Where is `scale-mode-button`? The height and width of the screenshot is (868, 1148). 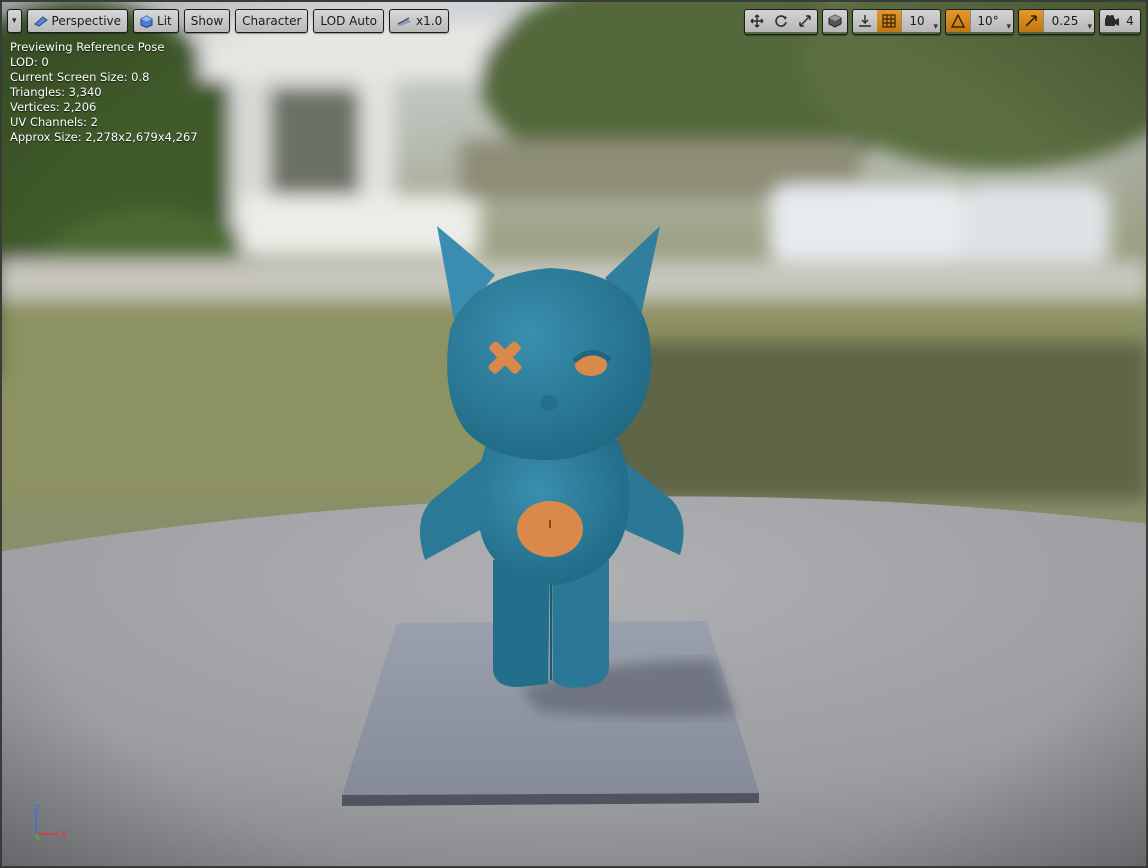 scale-mode-button is located at coordinates (805, 21).